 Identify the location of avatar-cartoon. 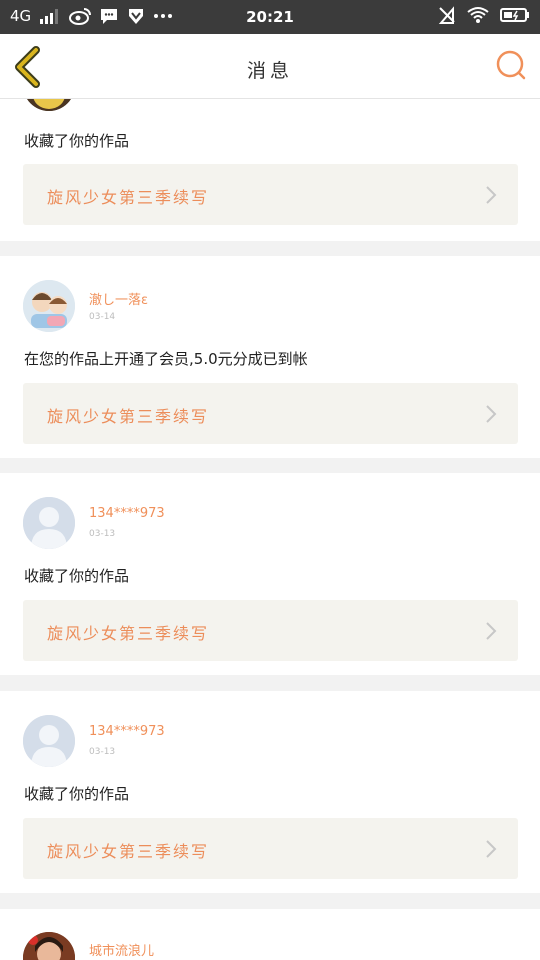
(49, 306).